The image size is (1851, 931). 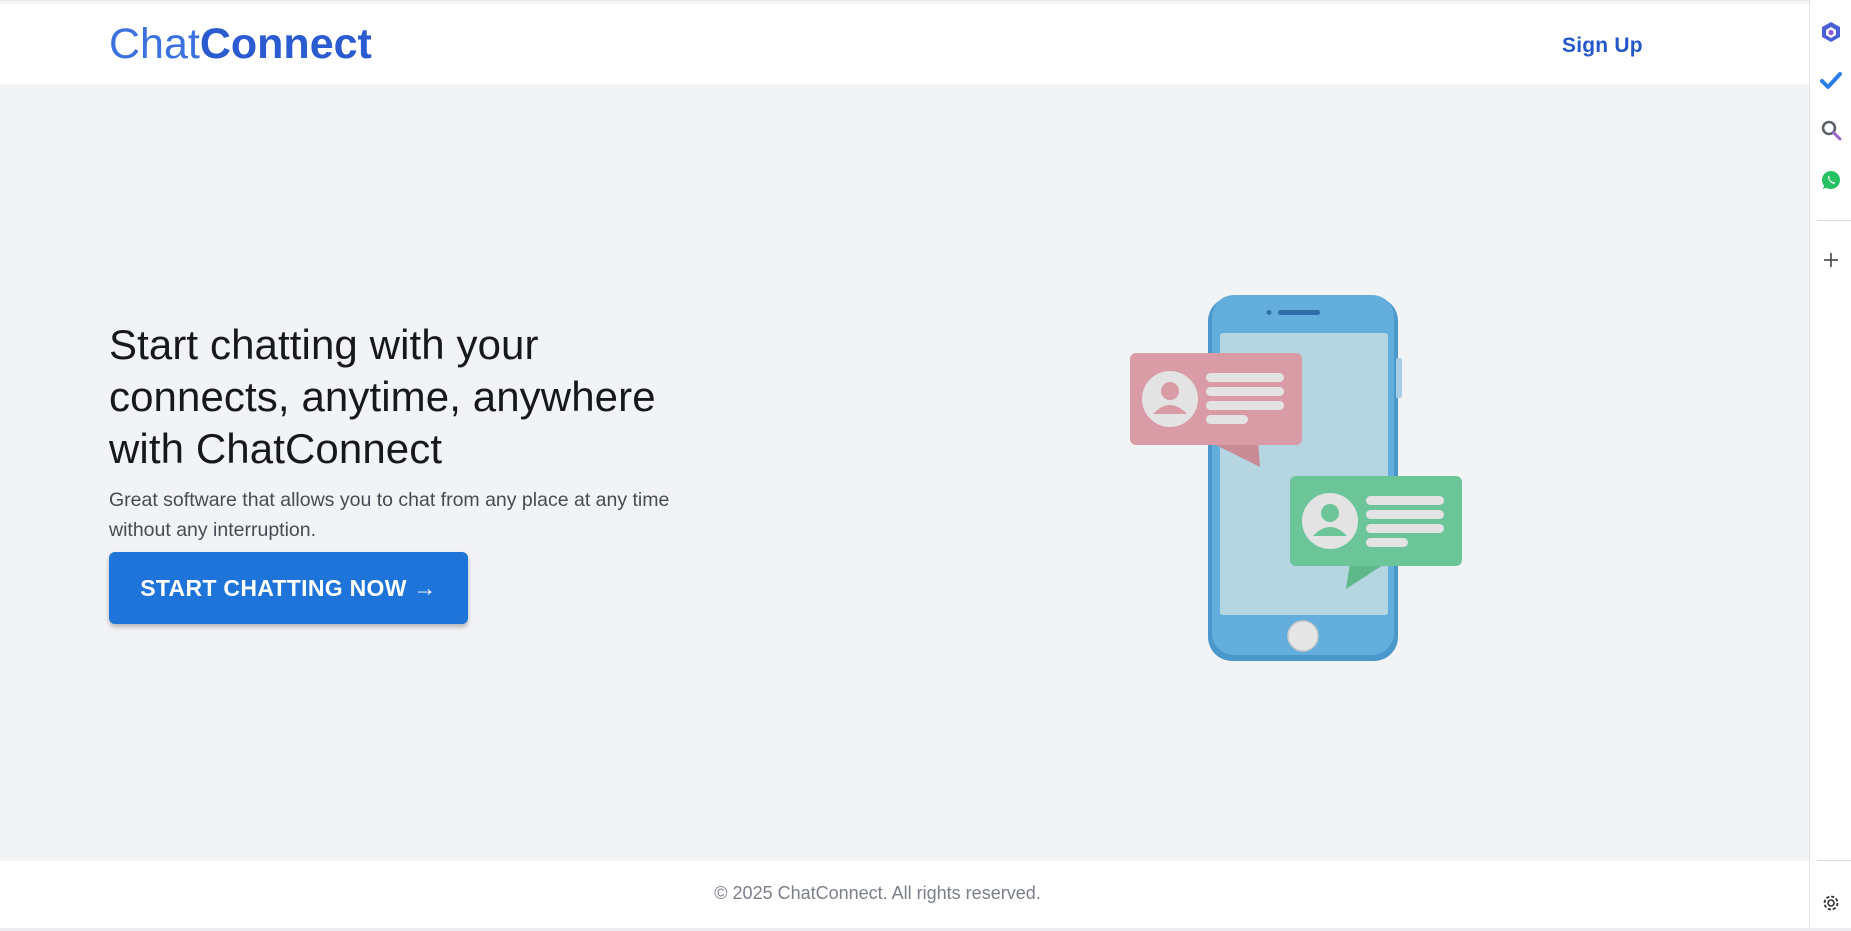 I want to click on sidebar-divider-bottom, so click(x=1834, y=860).